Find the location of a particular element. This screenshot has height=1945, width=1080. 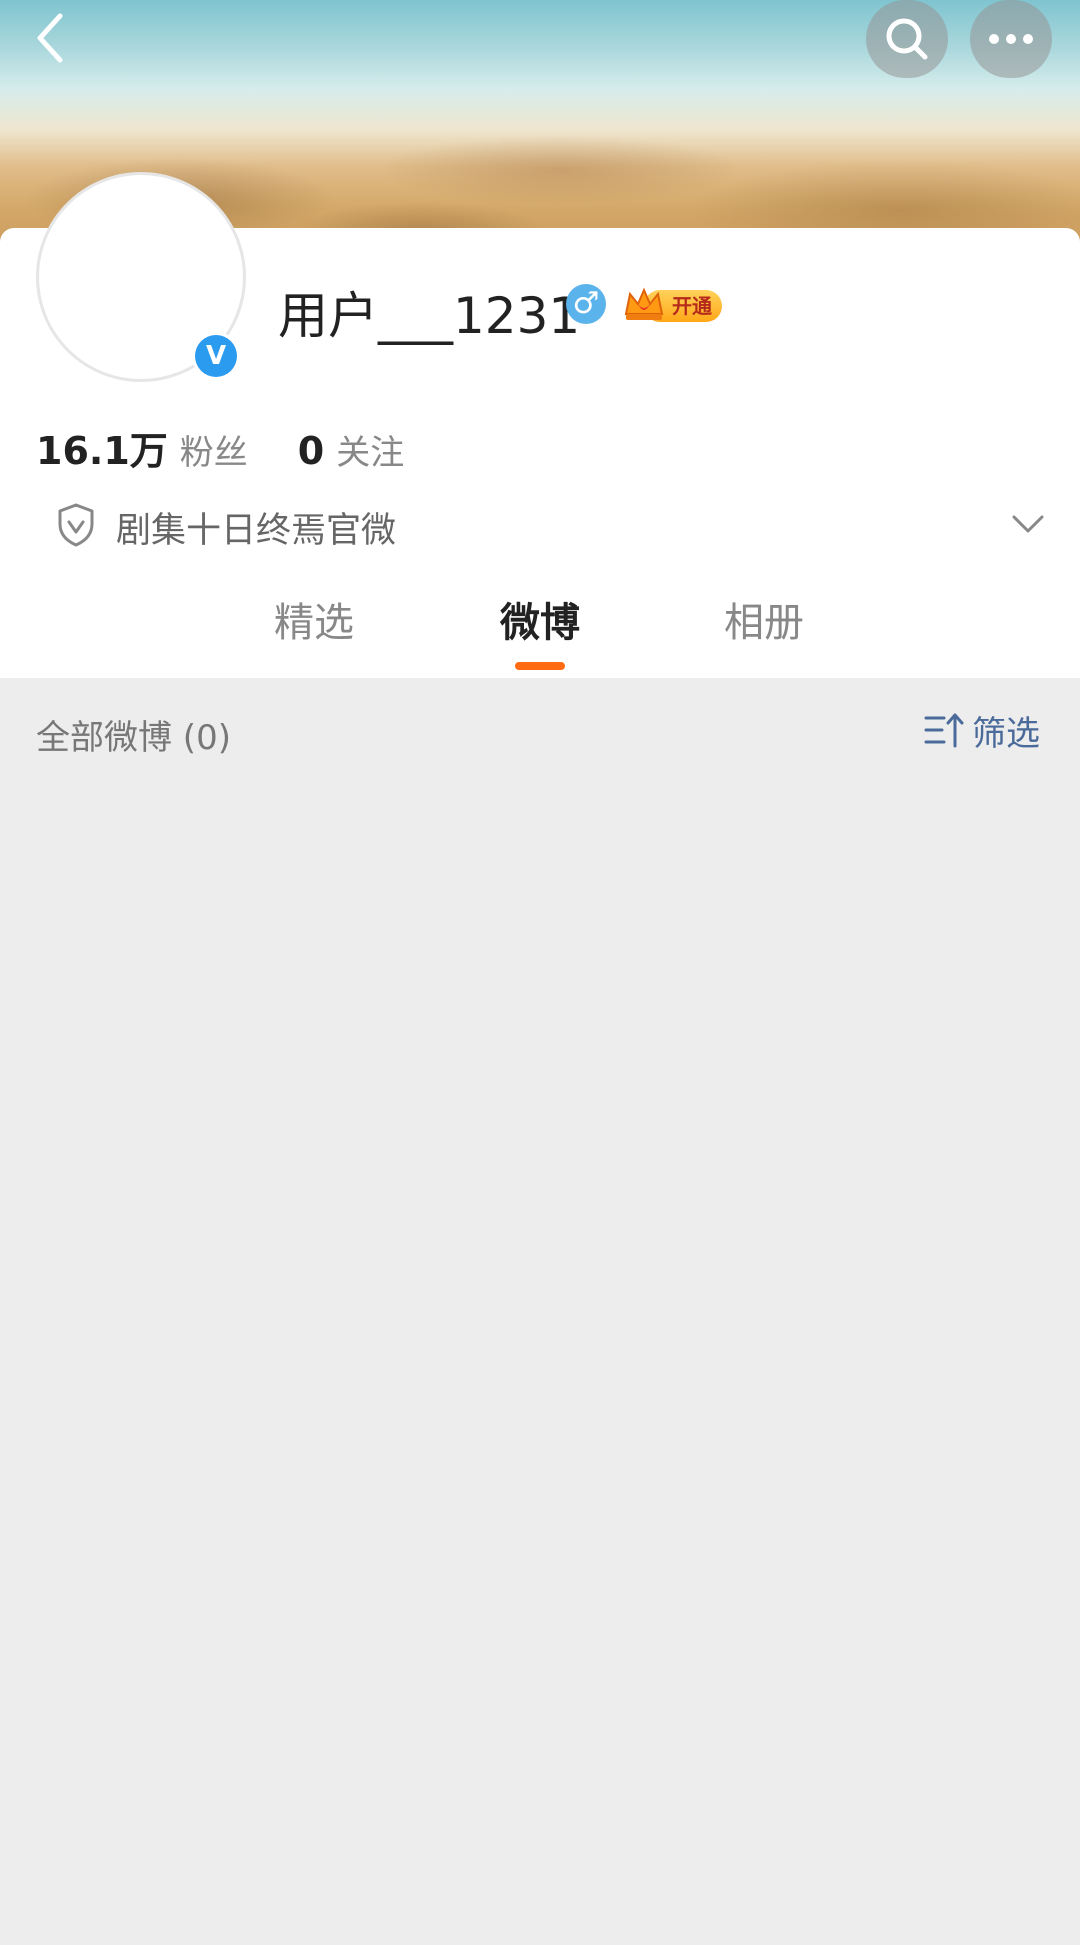

tab-featured: 精选 is located at coordinates (314, 619).